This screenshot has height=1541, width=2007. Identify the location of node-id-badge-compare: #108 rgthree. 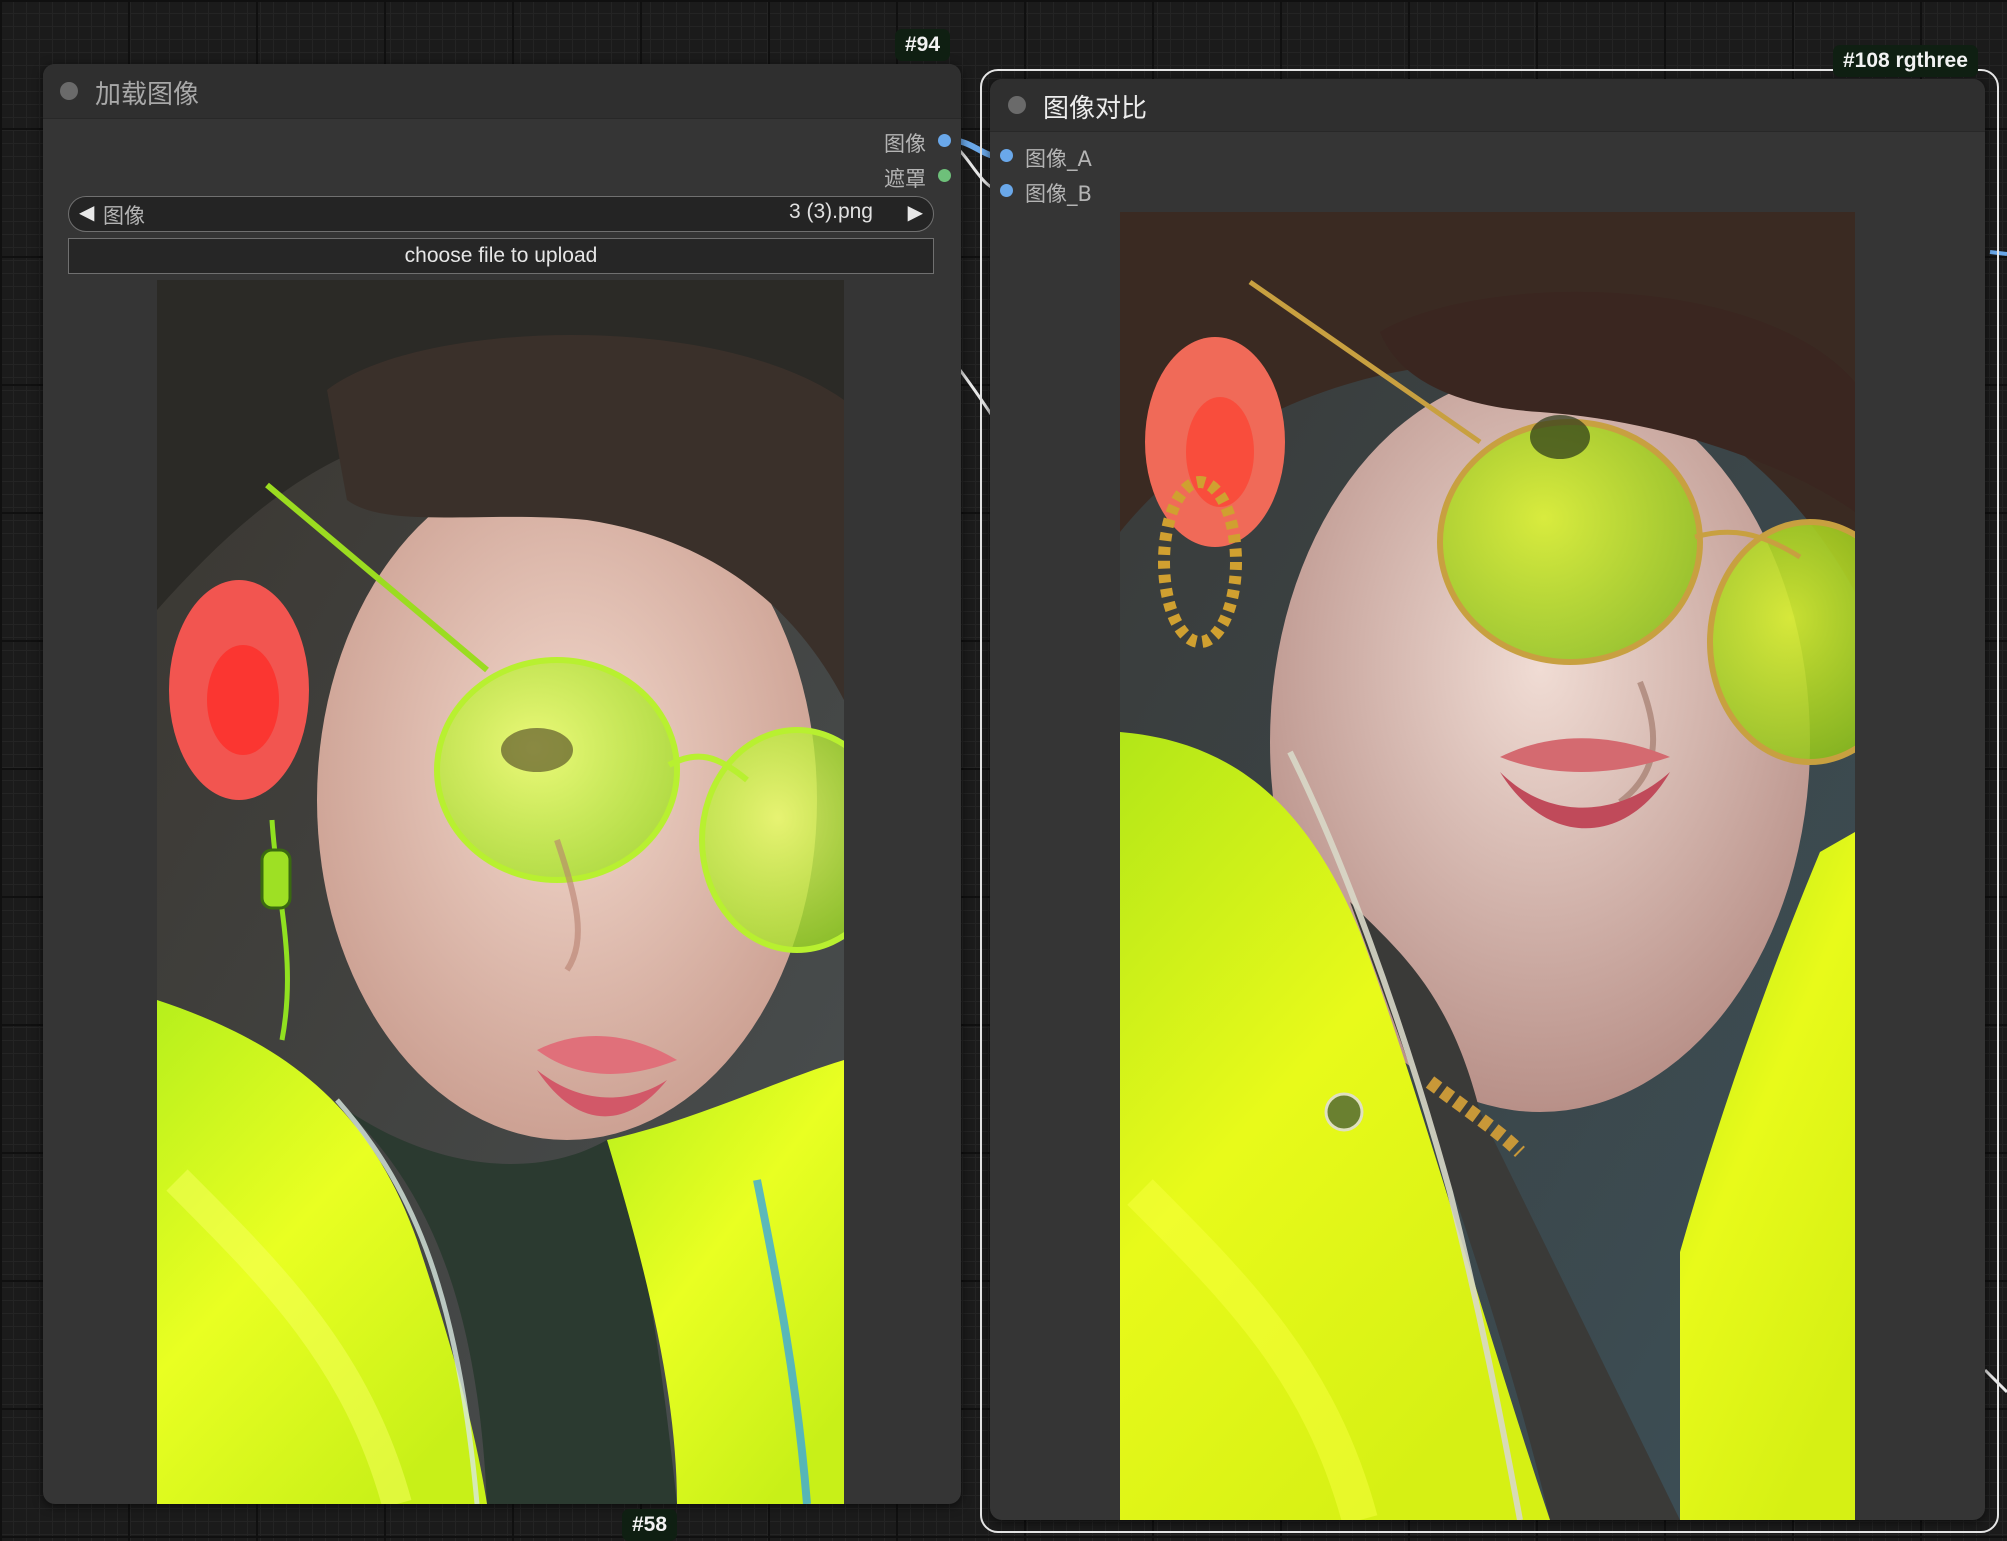
(1905, 61).